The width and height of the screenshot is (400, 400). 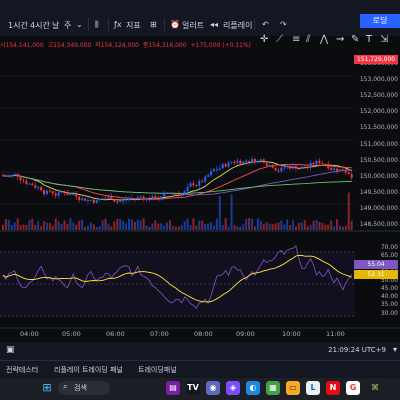 I want to click on replay-button: 리플레이, so click(x=237, y=25).